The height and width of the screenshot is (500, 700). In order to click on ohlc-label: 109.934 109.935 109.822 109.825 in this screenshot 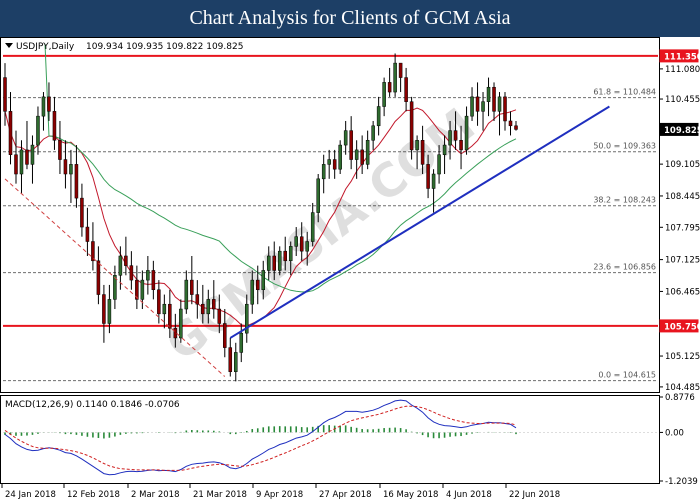, I will do `click(164, 47)`.